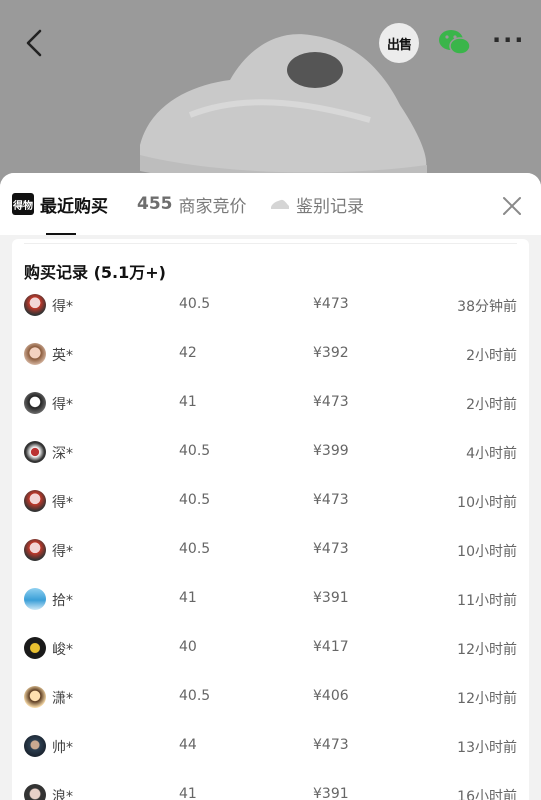 This screenshot has width=541, height=800. What do you see at coordinates (331, 451) in the screenshot?
I see `price: ¥399` at bounding box center [331, 451].